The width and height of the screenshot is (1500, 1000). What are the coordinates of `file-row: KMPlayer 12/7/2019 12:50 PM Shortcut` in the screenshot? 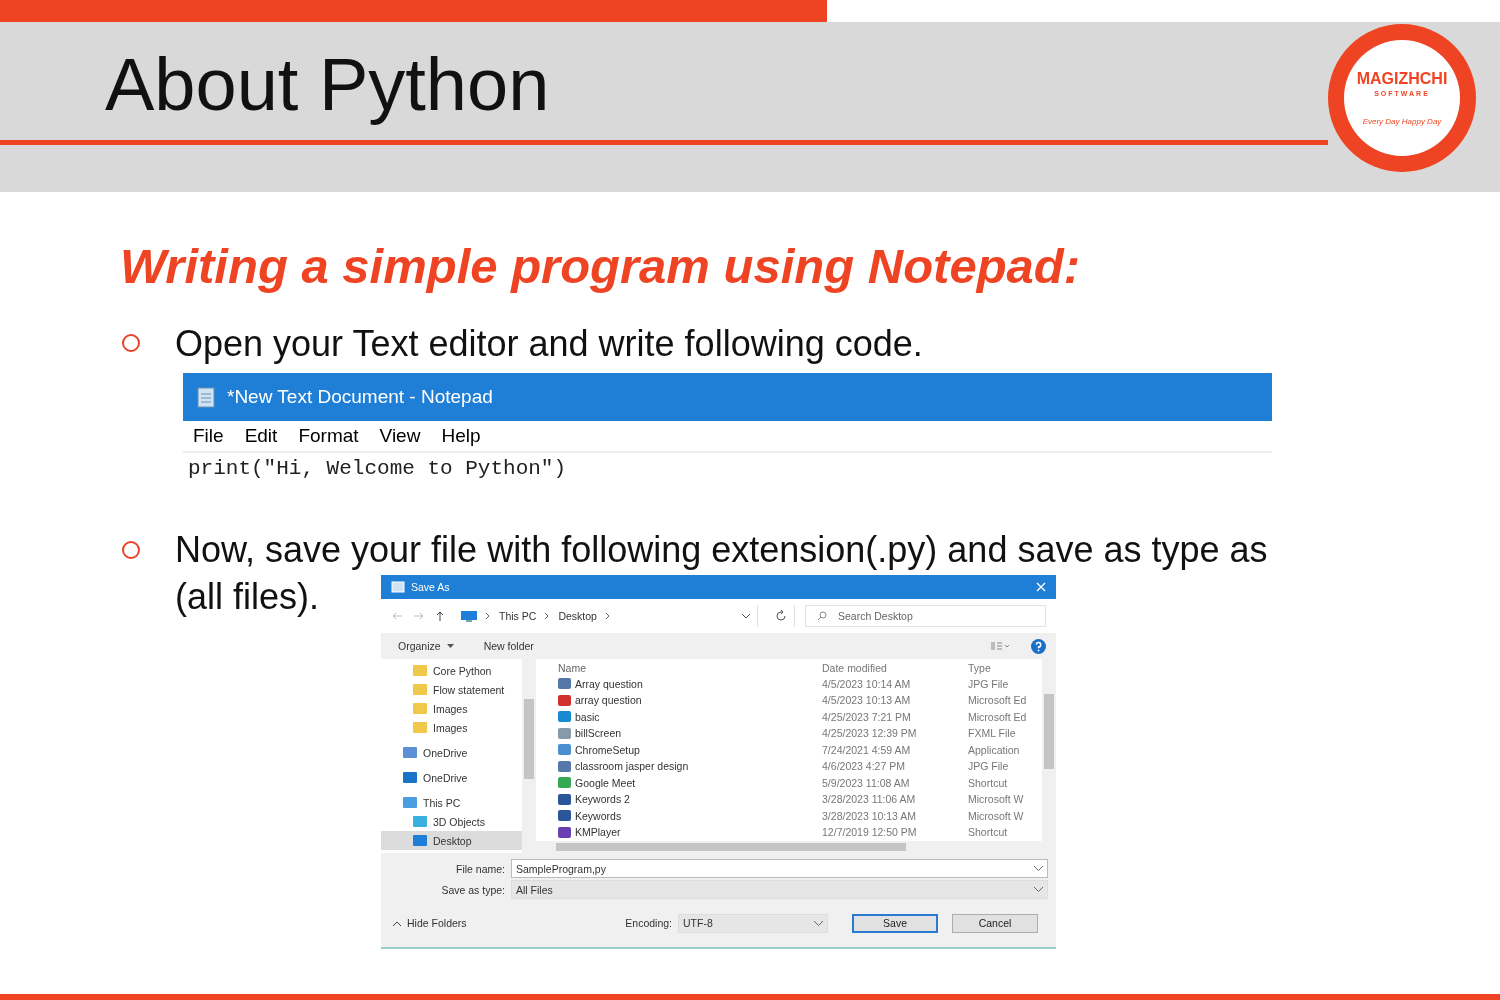 It's located at (800, 832).